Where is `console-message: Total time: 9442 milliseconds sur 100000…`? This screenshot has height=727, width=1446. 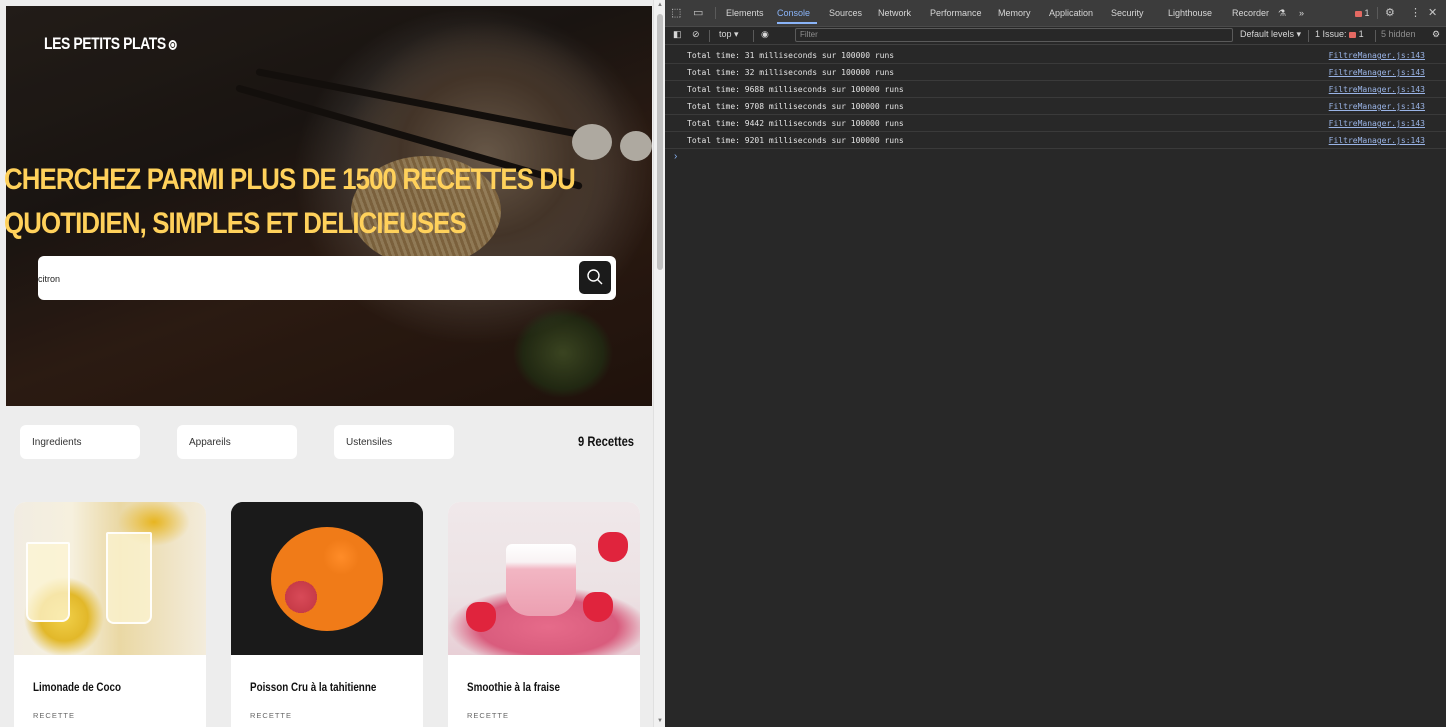 console-message: Total time: 9442 milliseconds sur 100000… is located at coordinates (1055, 123).